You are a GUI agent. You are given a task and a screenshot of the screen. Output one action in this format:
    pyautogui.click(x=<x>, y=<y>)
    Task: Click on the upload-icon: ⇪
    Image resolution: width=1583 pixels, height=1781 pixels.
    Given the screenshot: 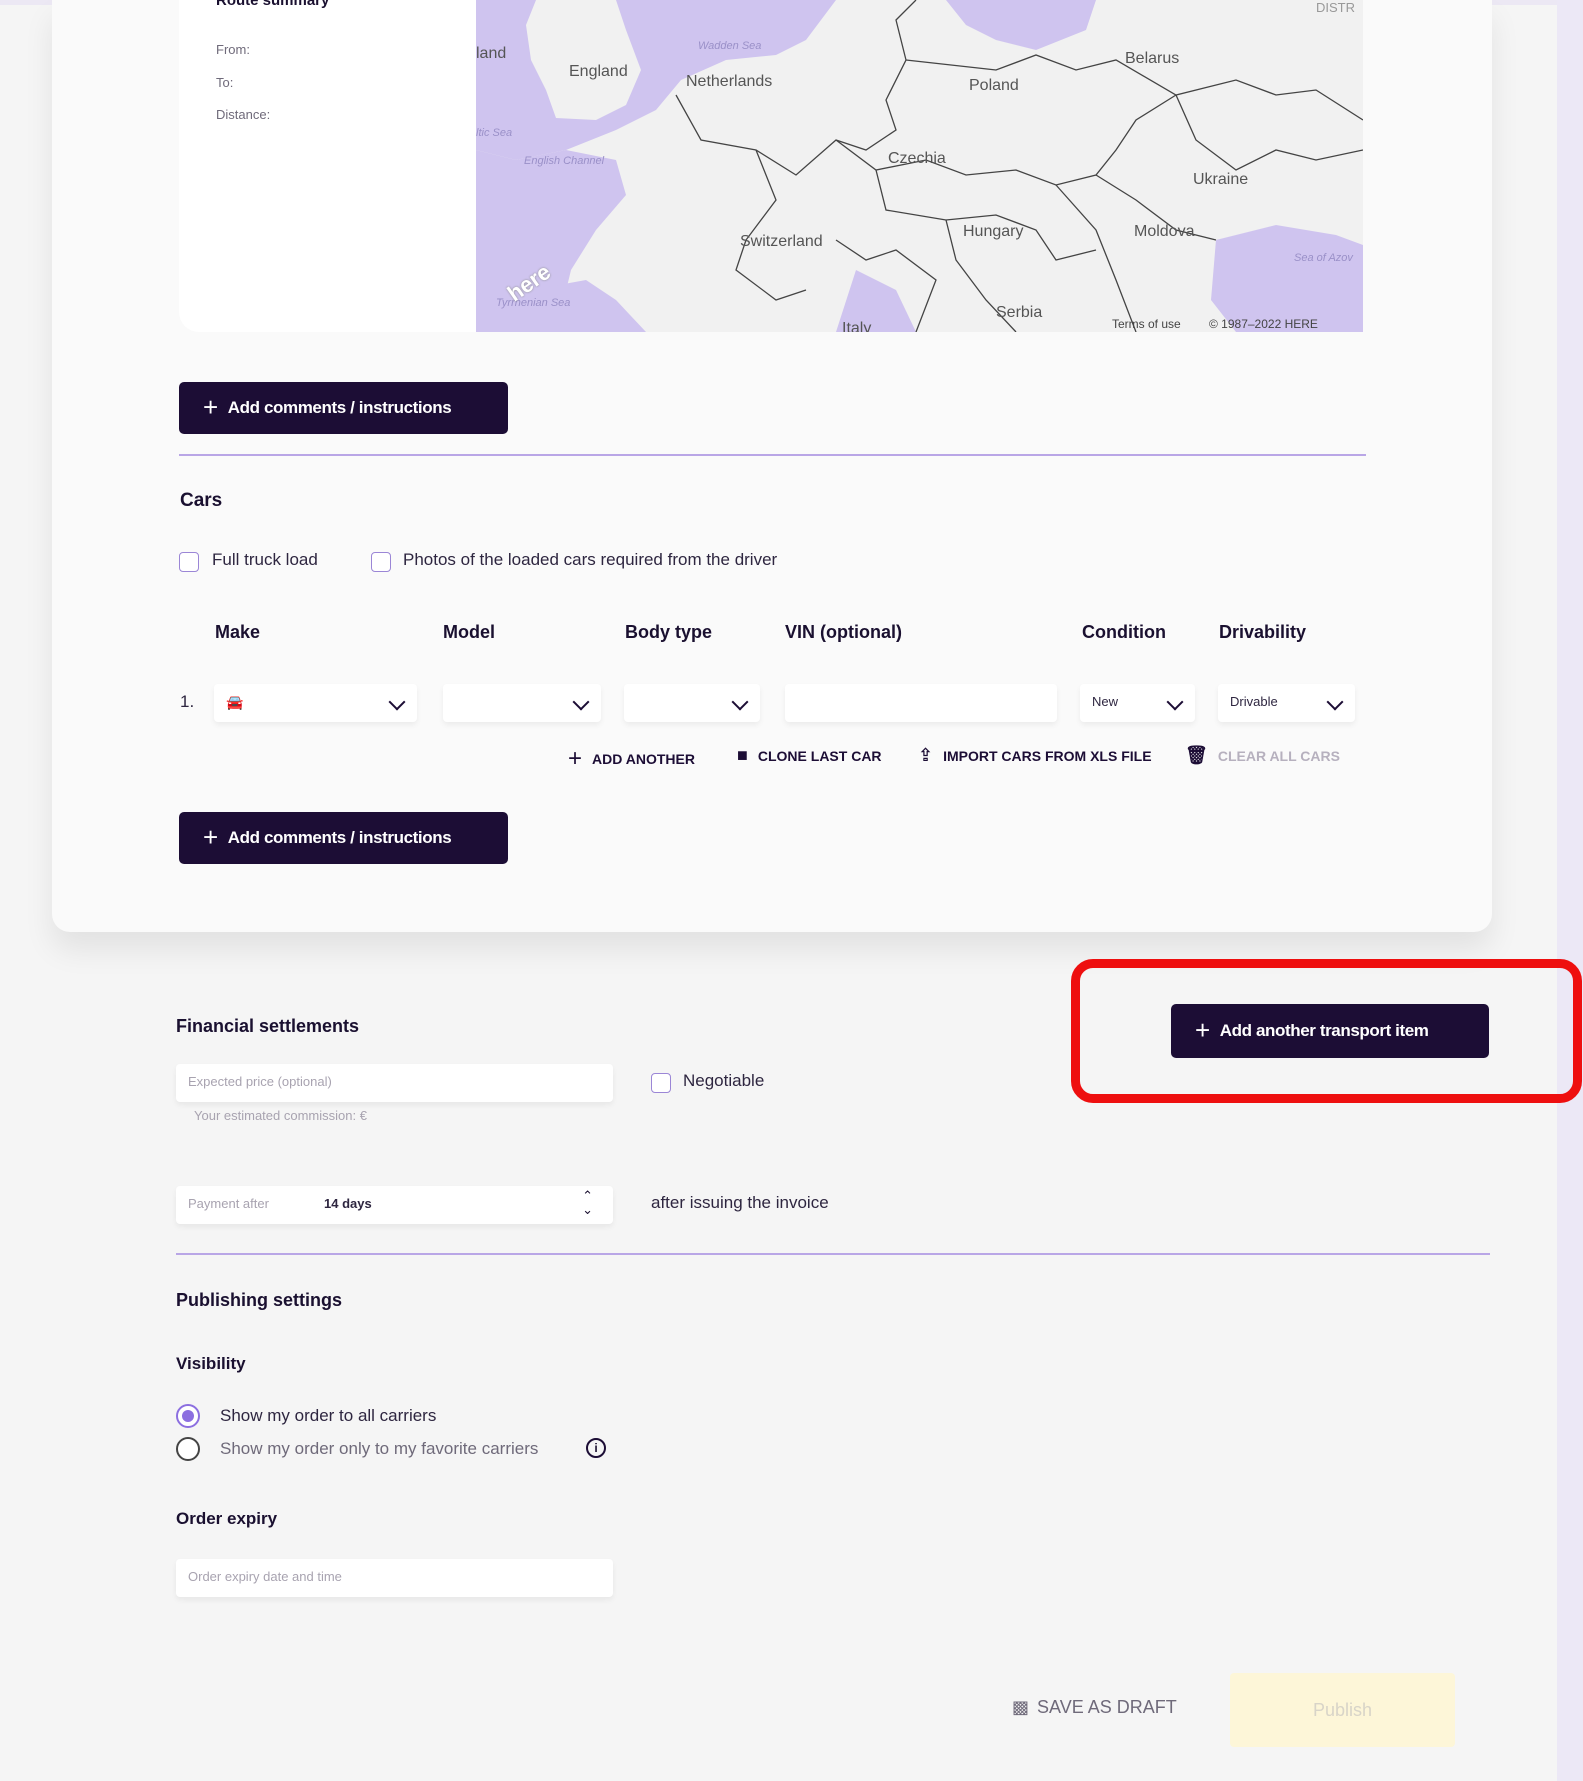 What is the action you would take?
    pyautogui.click(x=926, y=755)
    